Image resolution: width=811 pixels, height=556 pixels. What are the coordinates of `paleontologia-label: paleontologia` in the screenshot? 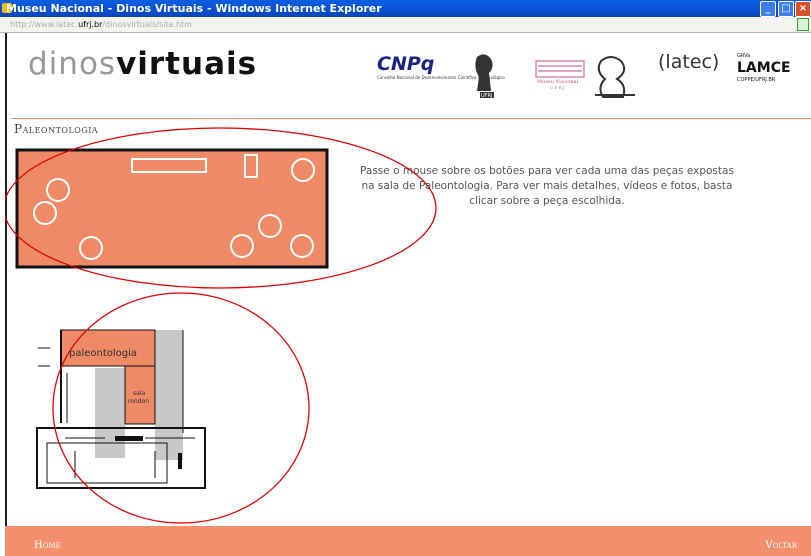 It's located at (103, 353).